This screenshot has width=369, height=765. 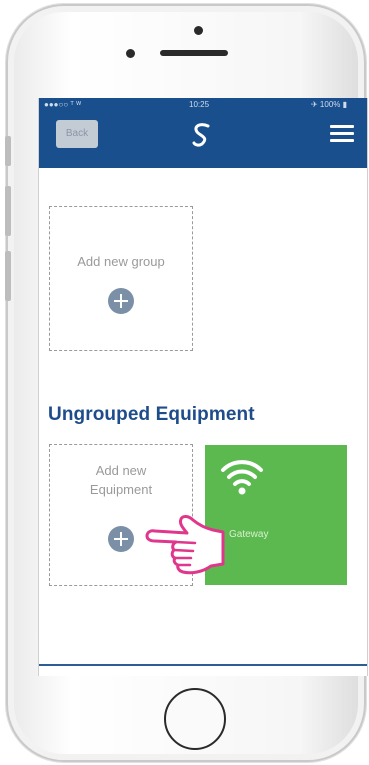 What do you see at coordinates (121, 301) in the screenshot?
I see `add-group-plus-icon` at bounding box center [121, 301].